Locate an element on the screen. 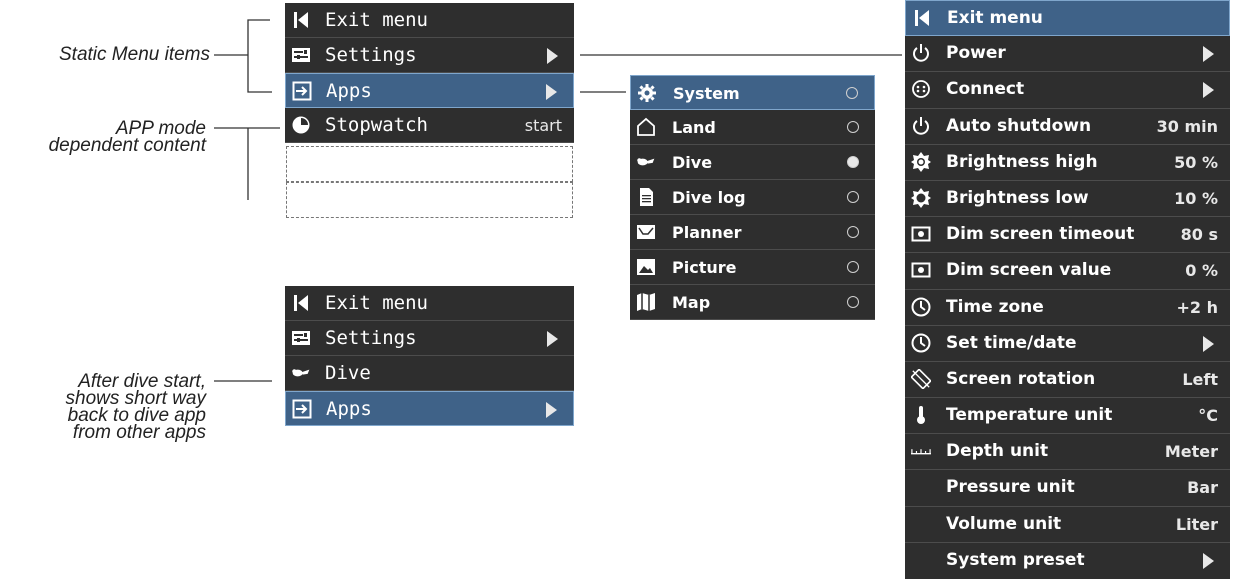  app-item-land: Land is located at coordinates (752, 127).